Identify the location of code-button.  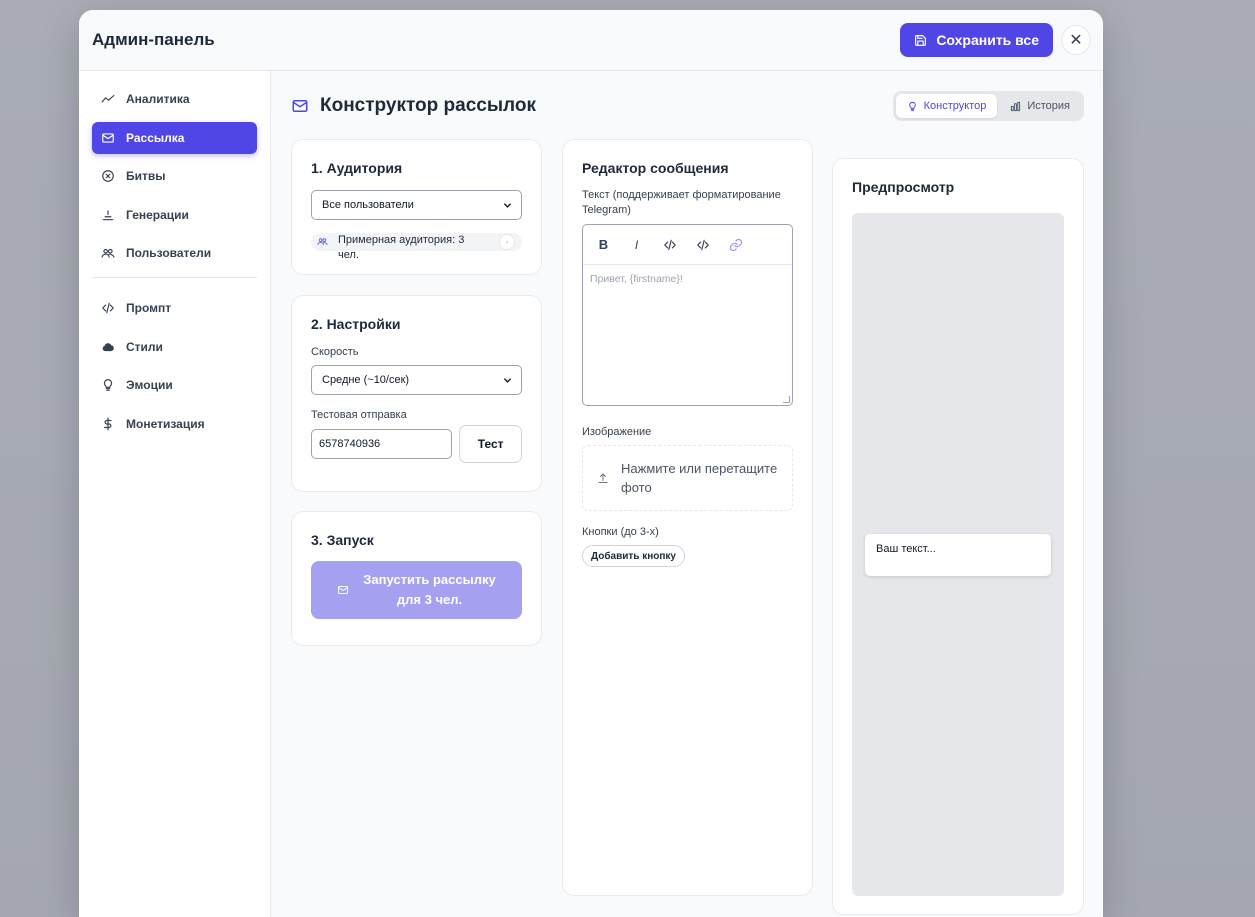
(669, 245).